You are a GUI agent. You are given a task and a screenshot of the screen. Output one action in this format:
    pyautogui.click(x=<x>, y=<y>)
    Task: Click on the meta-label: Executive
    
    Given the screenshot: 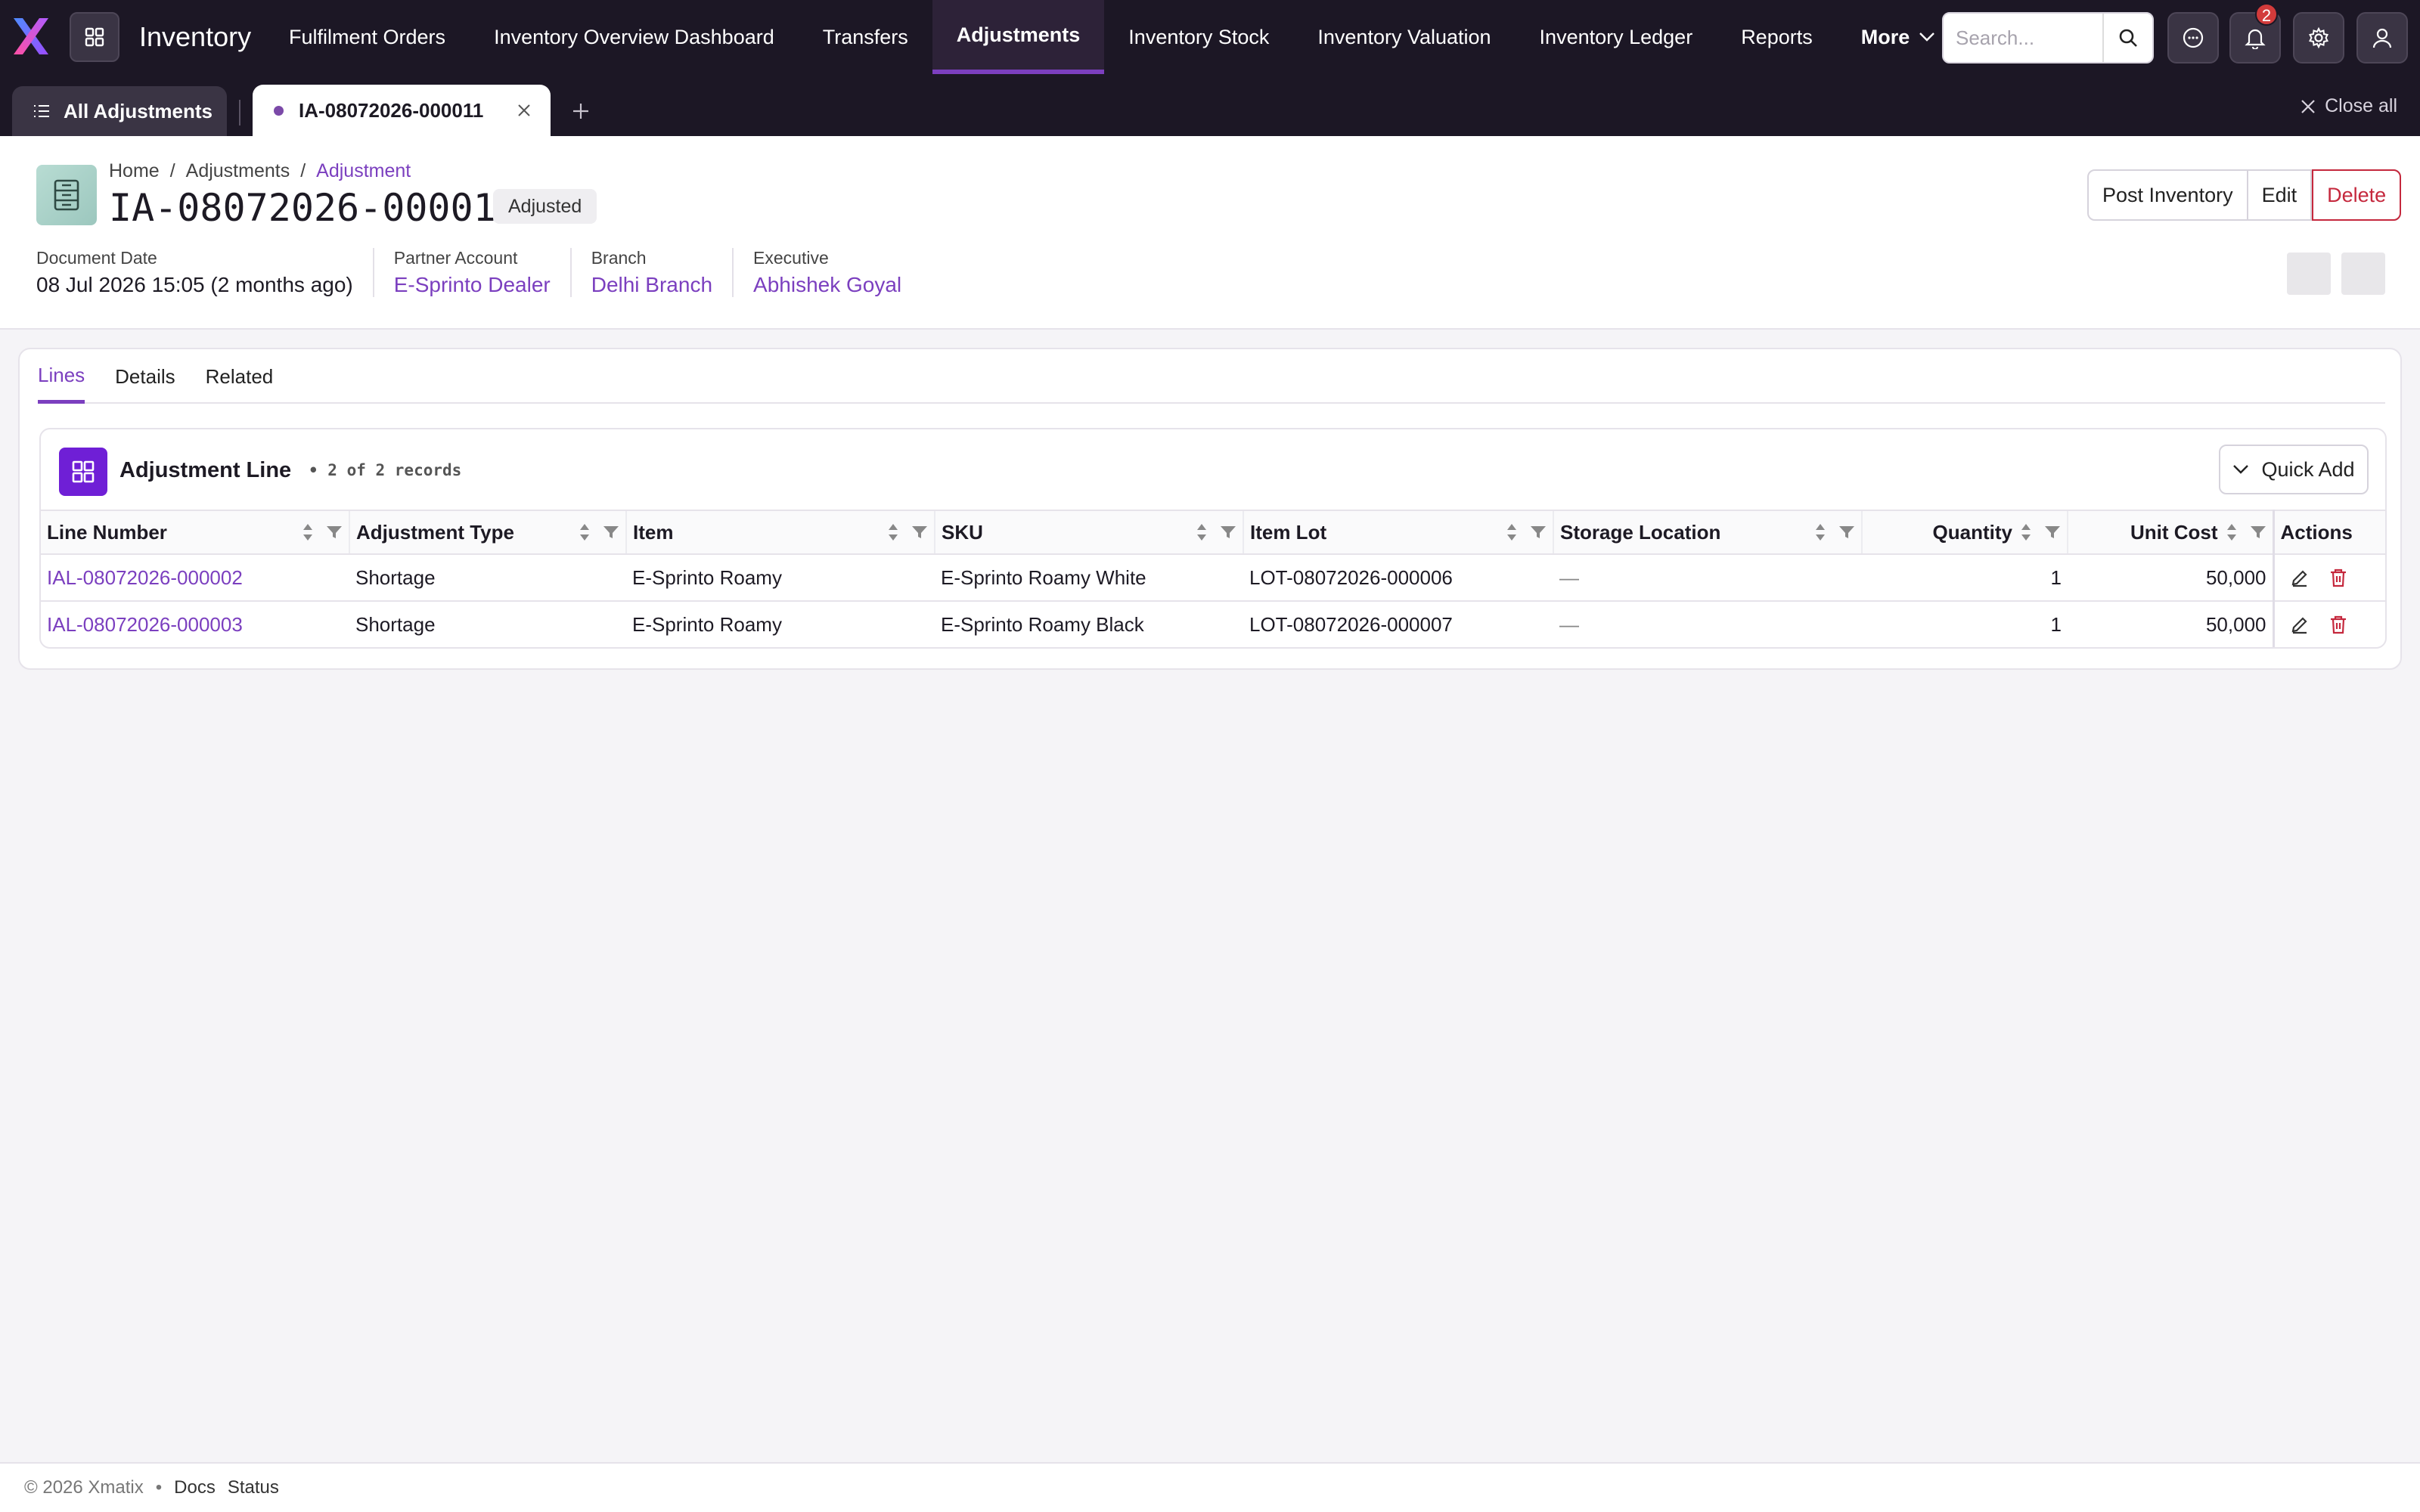 What is the action you would take?
    pyautogui.click(x=791, y=258)
    